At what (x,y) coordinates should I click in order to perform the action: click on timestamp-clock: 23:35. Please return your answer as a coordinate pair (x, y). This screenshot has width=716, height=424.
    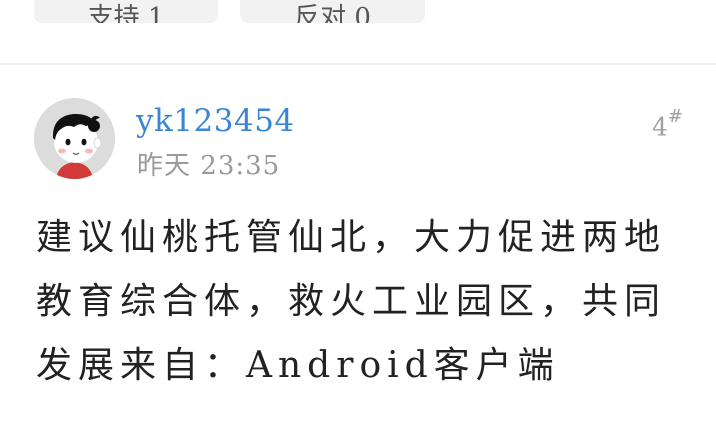
    Looking at the image, I should click on (240, 166).